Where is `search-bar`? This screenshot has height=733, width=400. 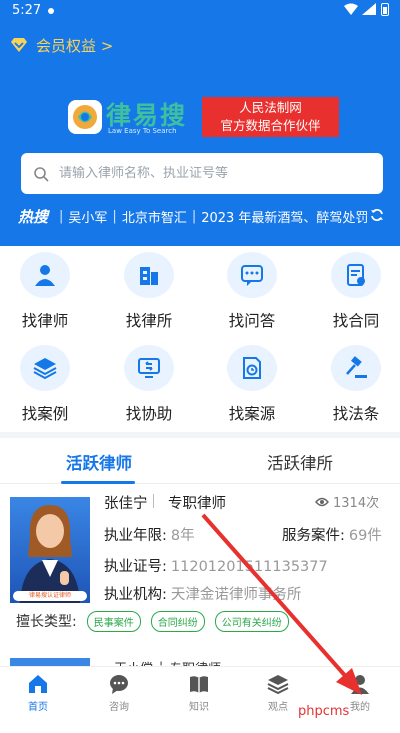 search-bar is located at coordinates (202, 173).